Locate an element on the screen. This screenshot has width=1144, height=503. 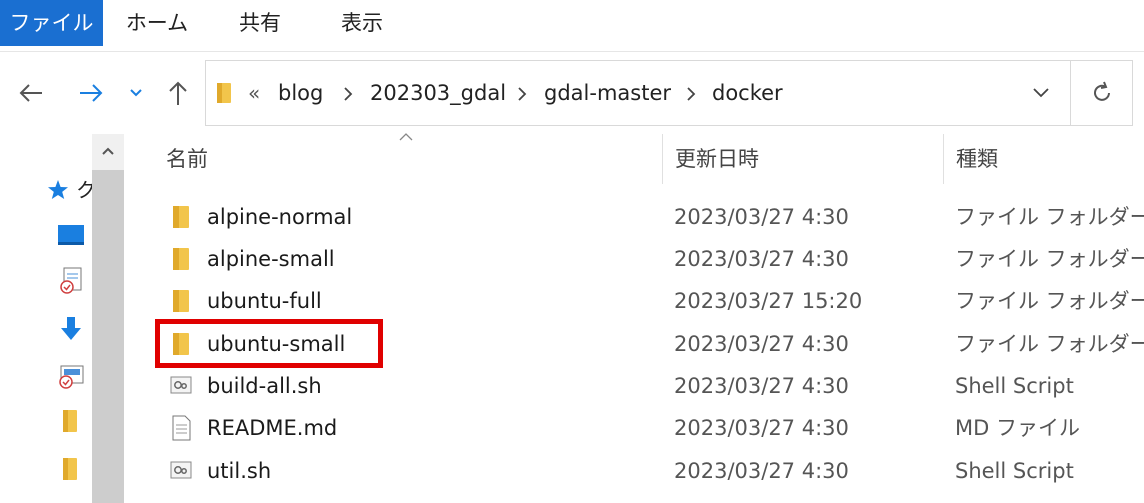
documents-item is located at coordinates (71, 281).